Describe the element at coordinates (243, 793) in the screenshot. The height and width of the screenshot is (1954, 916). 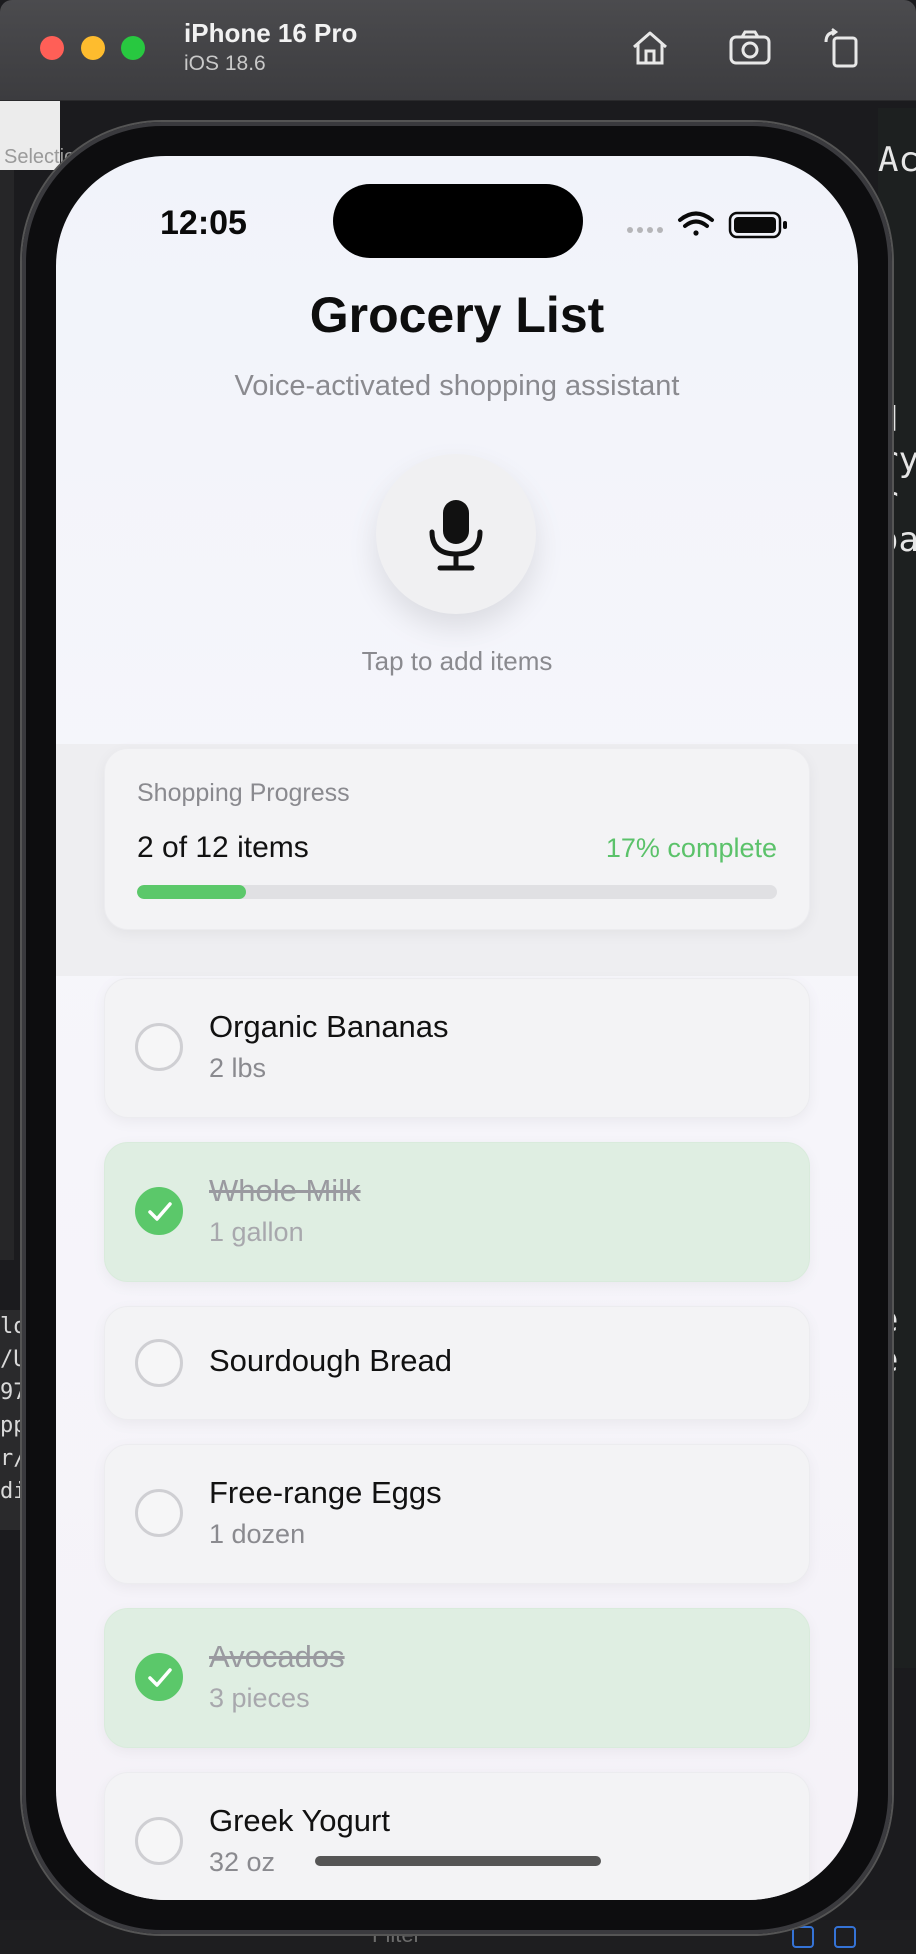
I see `progress-label: Shopping Progress` at that location.